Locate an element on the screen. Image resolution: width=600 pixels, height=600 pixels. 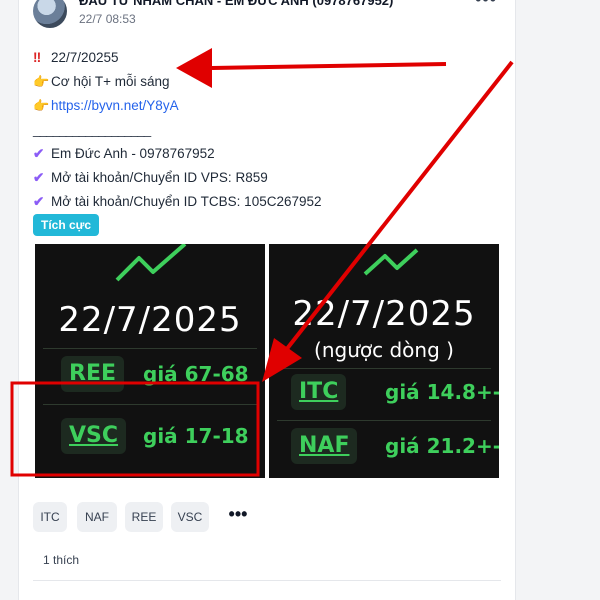
post-link: https://byvn.net/Y8yA is located at coordinates (115, 105).